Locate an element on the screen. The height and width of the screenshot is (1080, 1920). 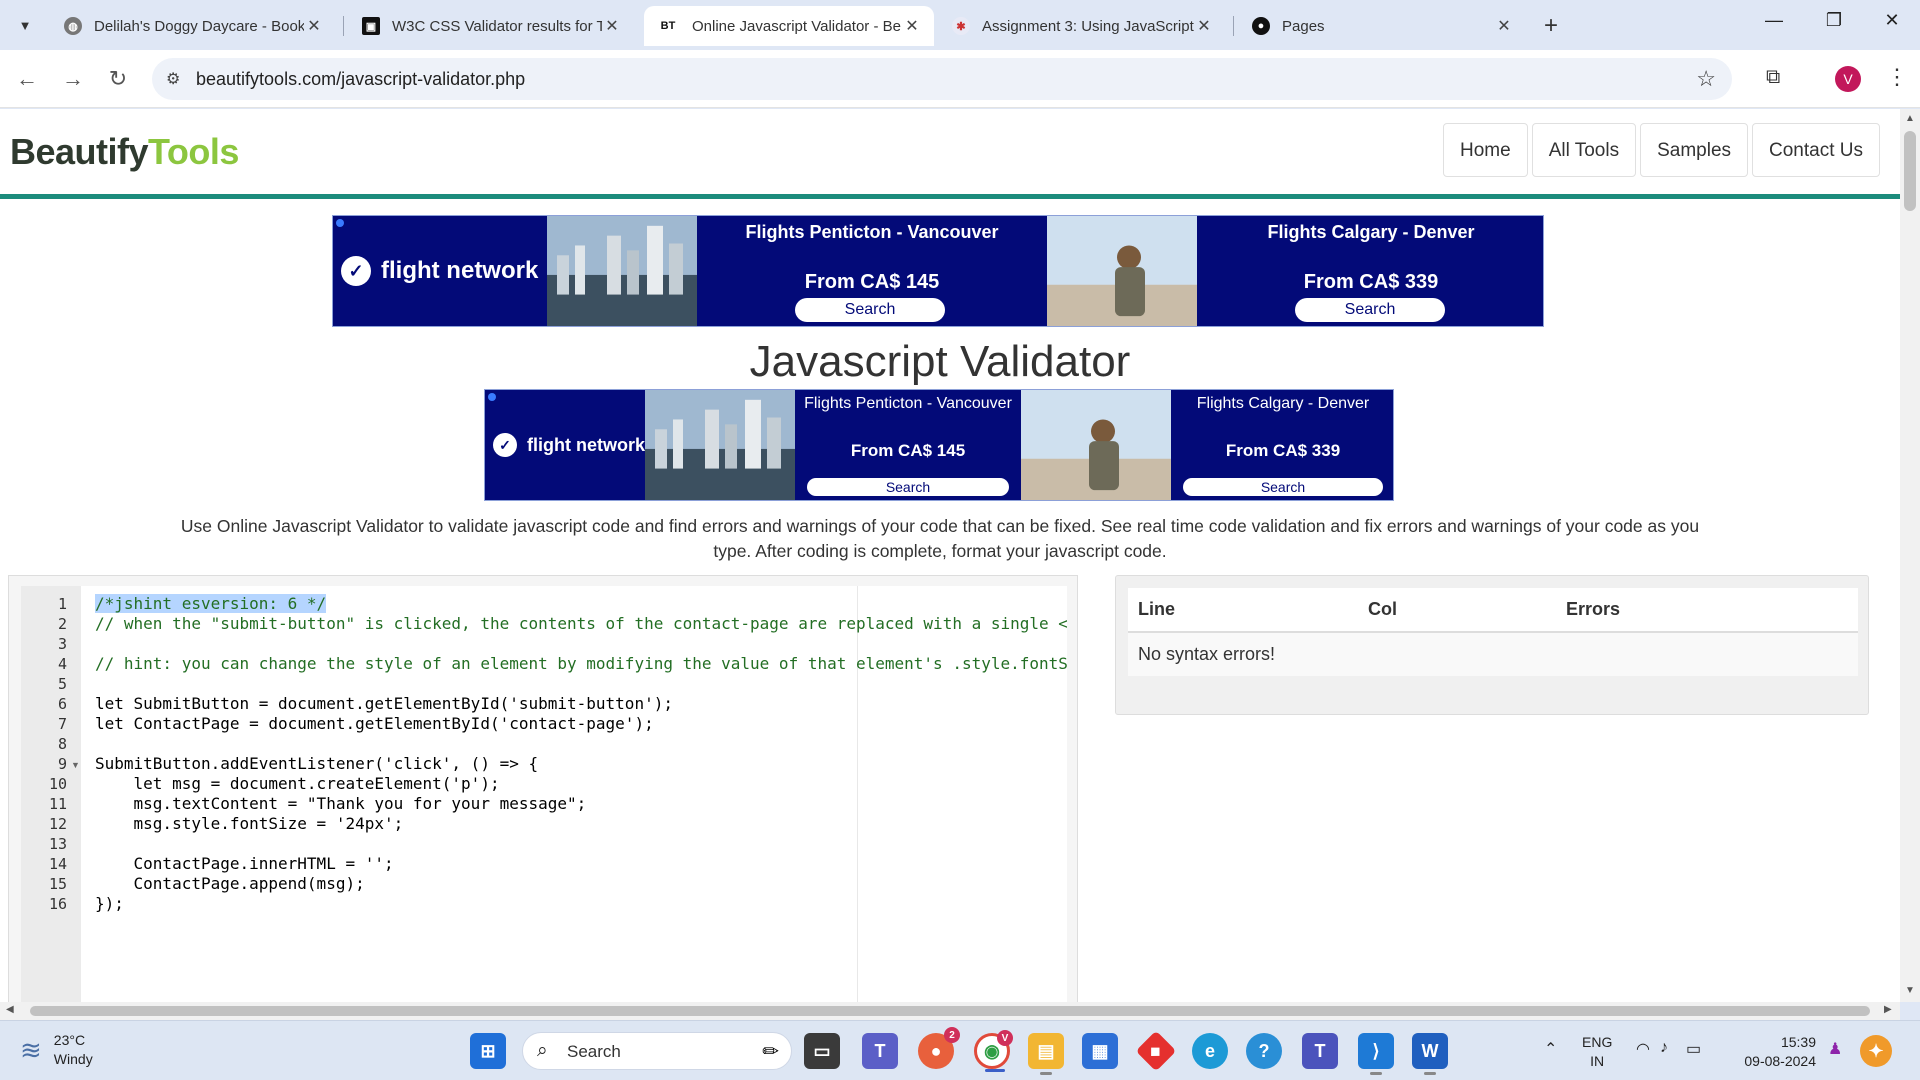
site-logo: BeautifyTools is located at coordinates (124, 152).